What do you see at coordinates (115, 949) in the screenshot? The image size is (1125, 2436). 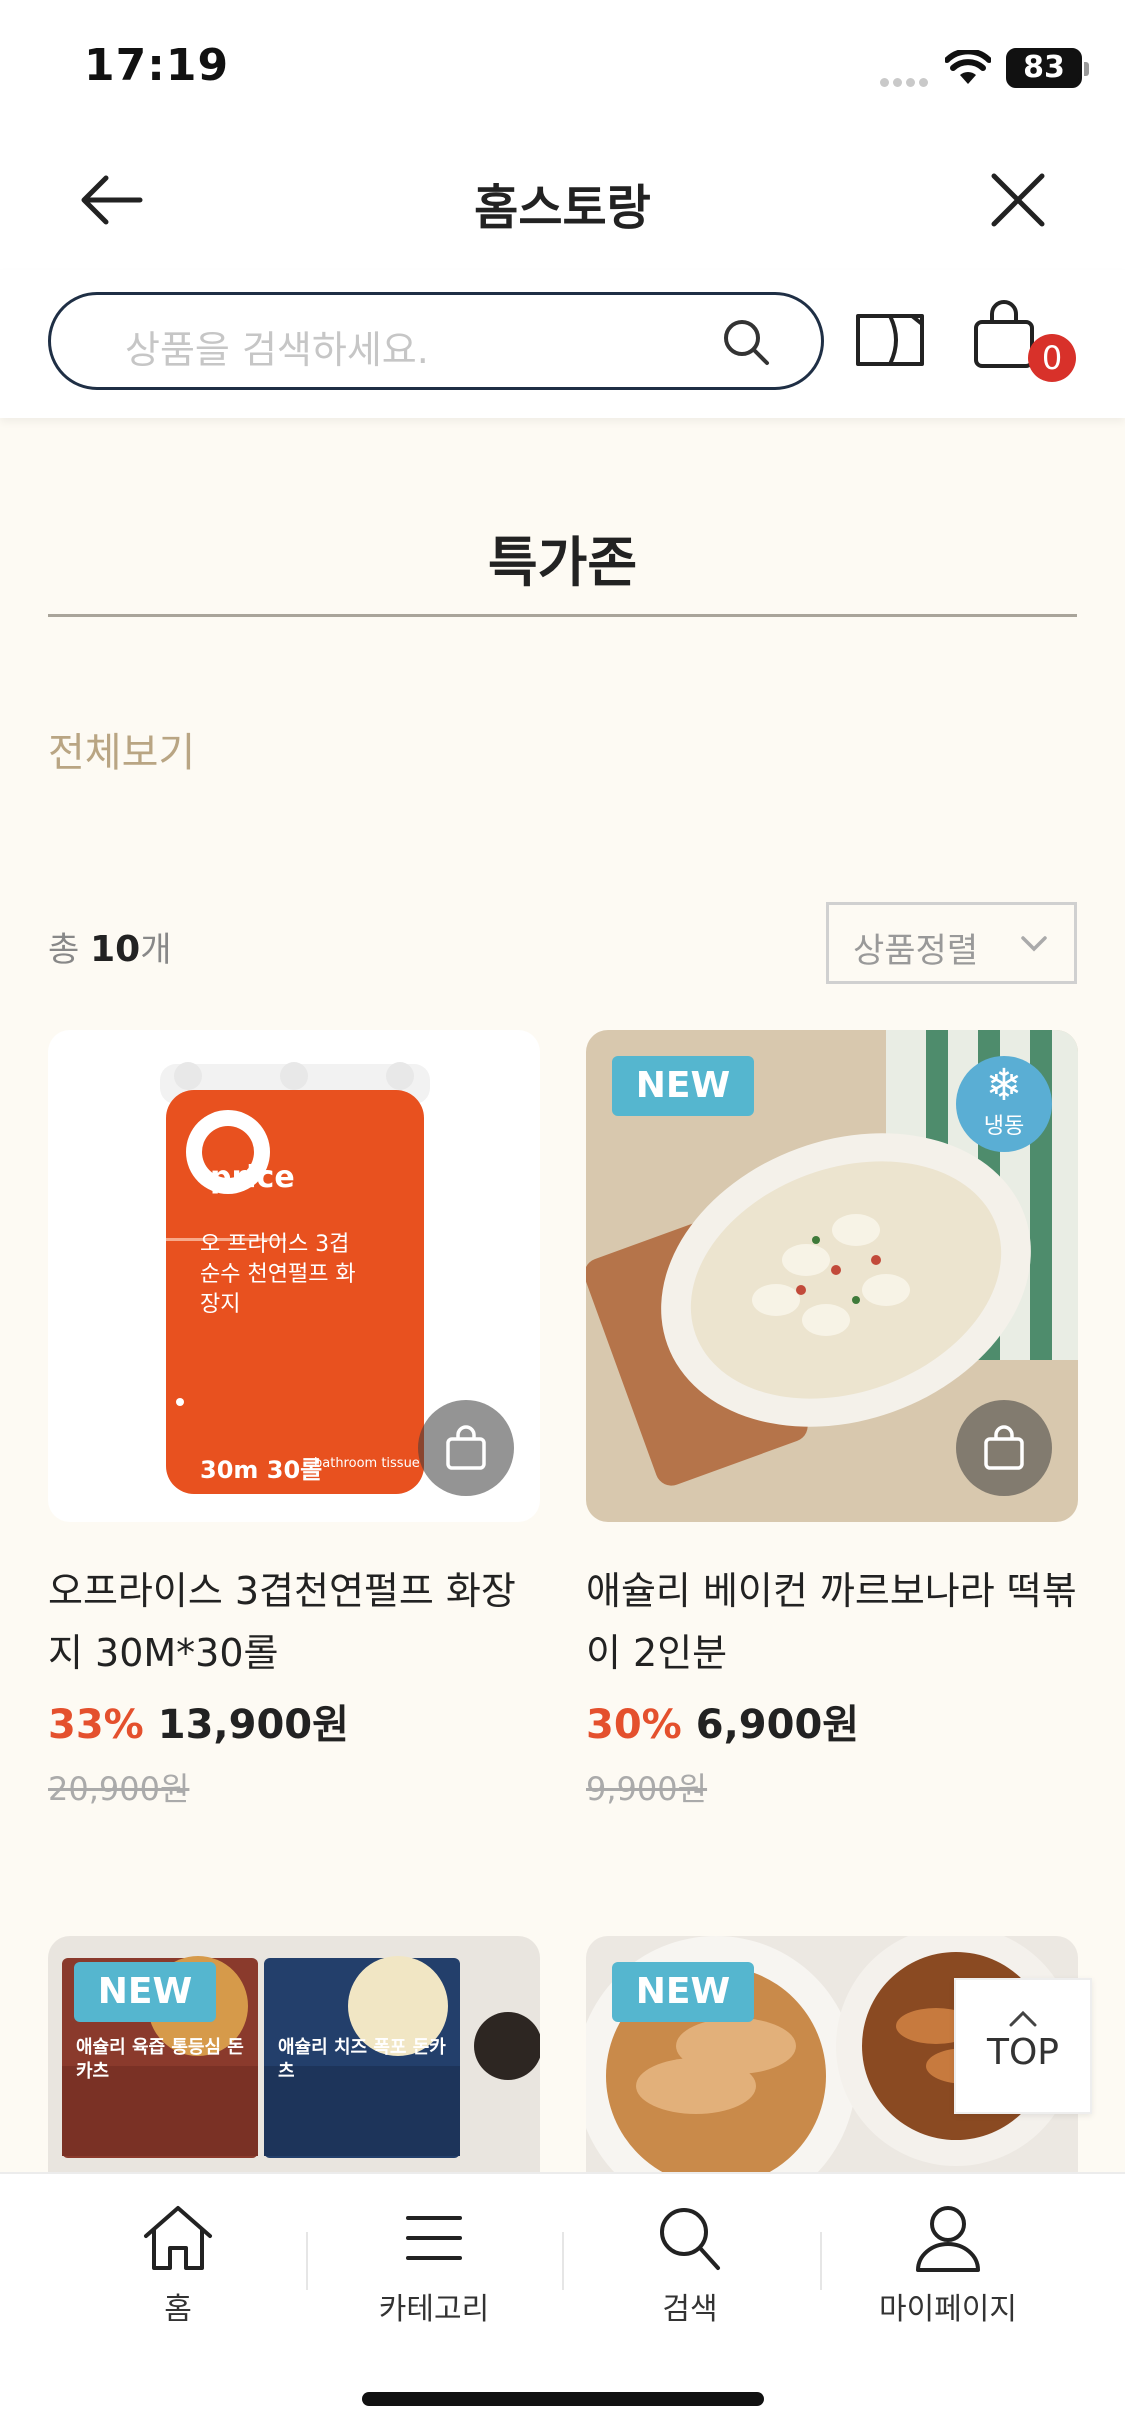 I see `total-number: 10` at bounding box center [115, 949].